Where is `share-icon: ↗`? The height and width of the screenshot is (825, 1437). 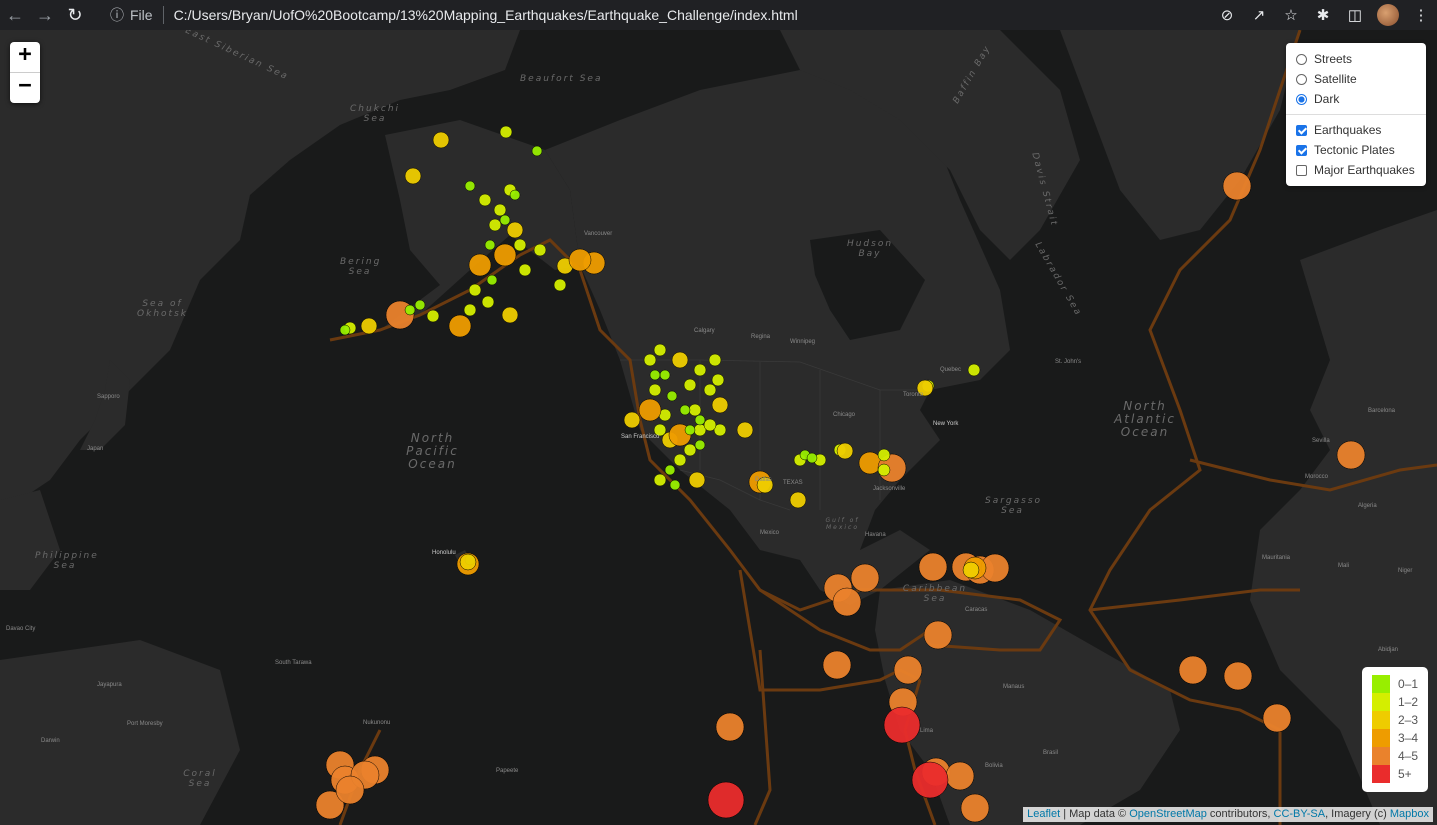 share-icon: ↗ is located at coordinates (1259, 15).